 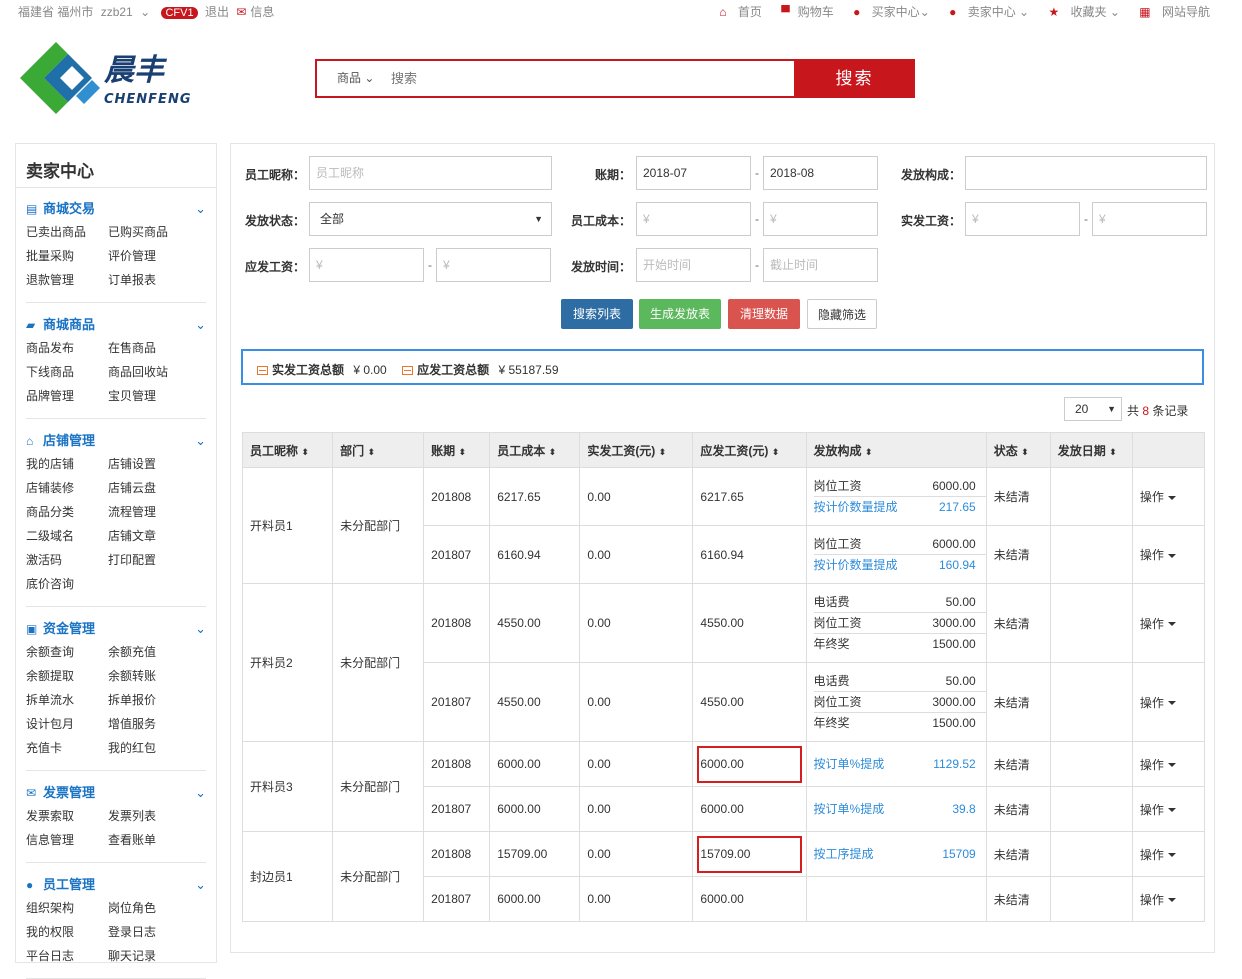 What do you see at coordinates (430, 173) in the screenshot?
I see `nickname-input: 员工昵称` at bounding box center [430, 173].